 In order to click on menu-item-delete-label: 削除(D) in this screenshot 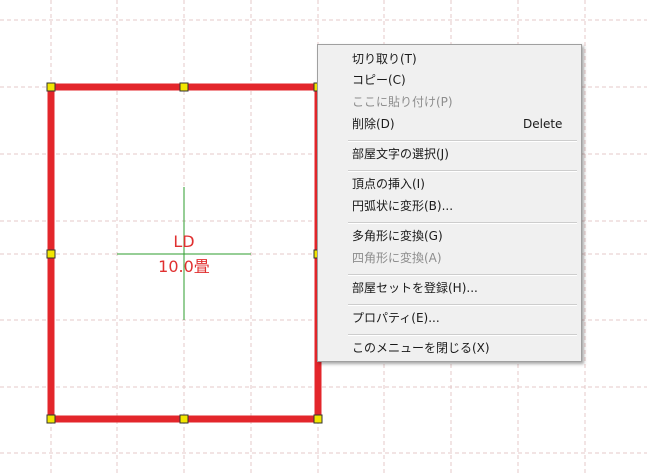, I will do `click(373, 124)`.